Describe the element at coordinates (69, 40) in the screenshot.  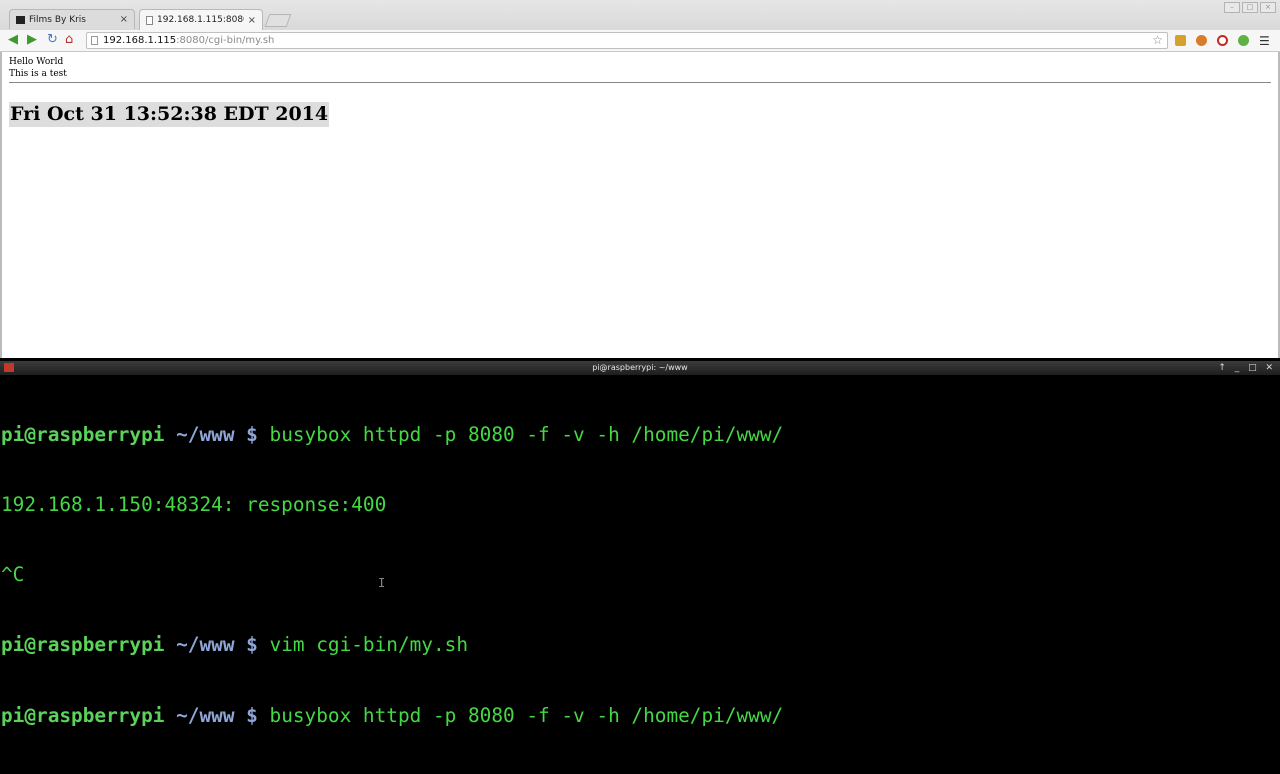
I see `home-icon: ⌂` at that location.